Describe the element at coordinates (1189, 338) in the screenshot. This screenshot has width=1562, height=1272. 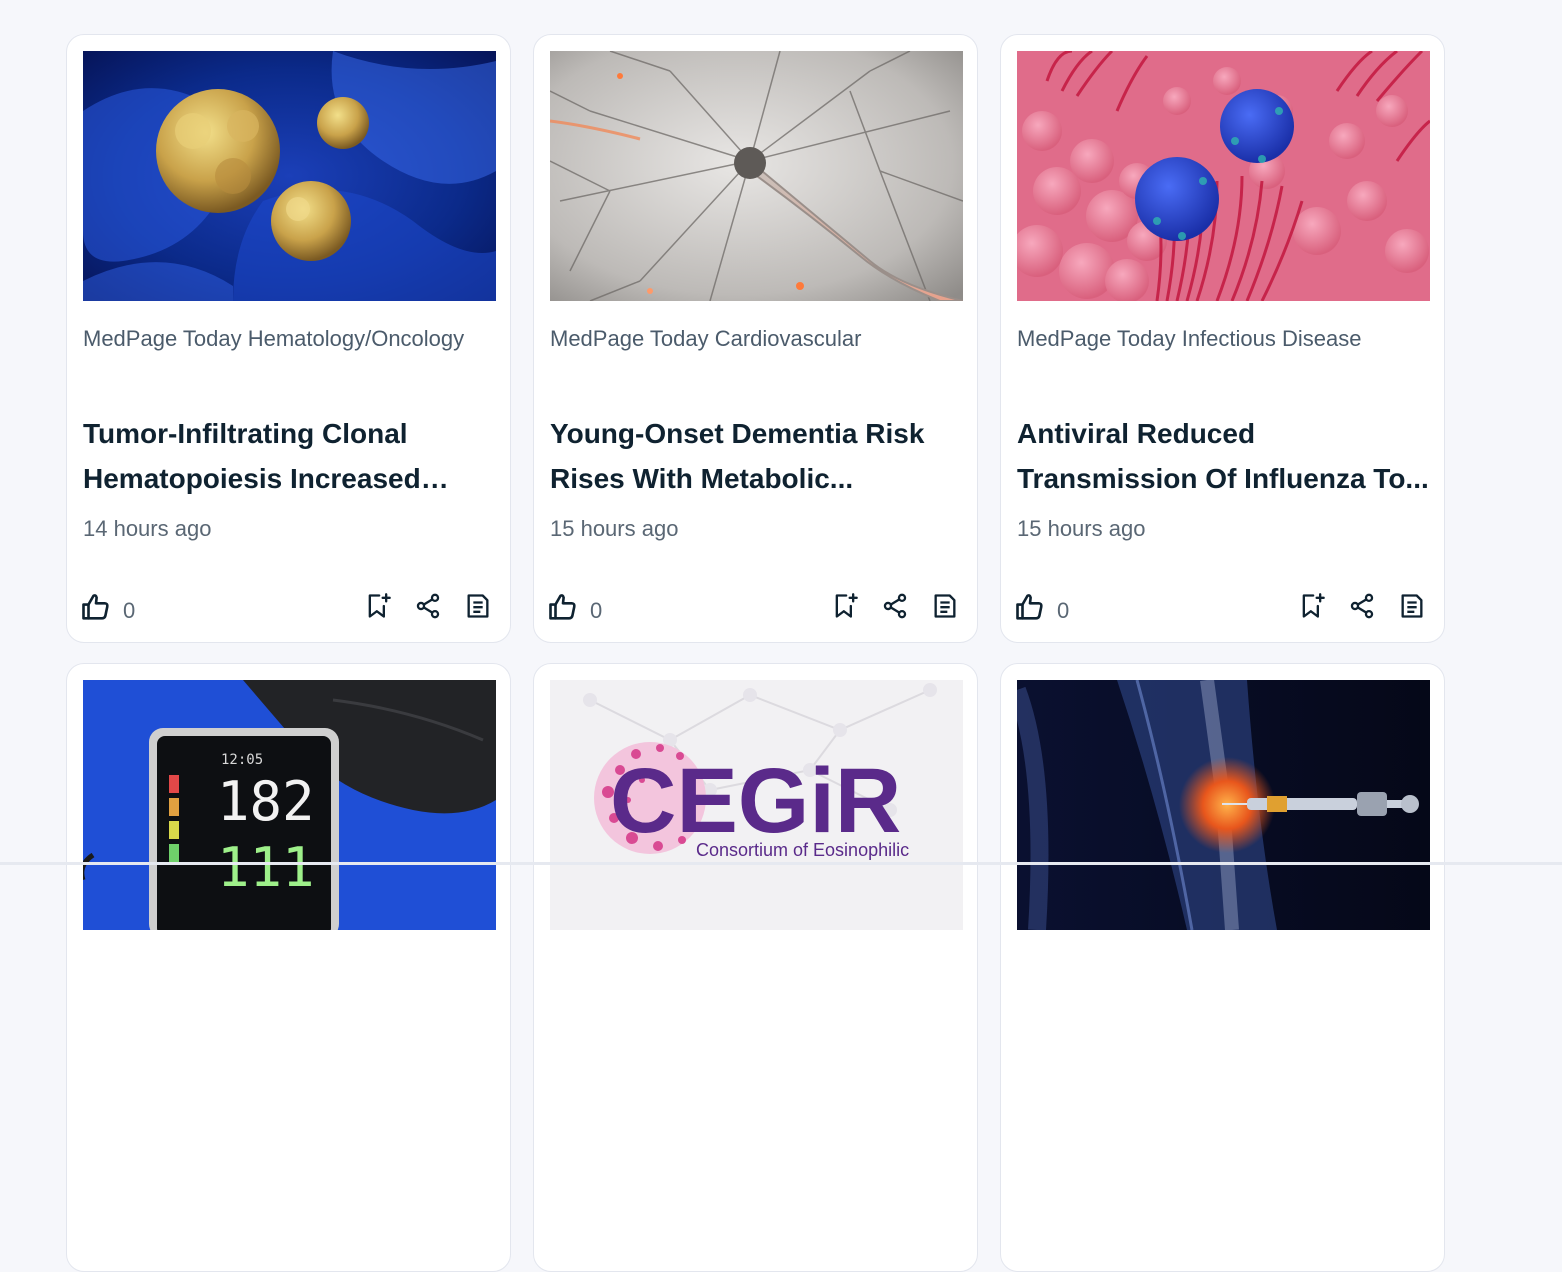
I see `source-label: MedPage Today Infectious Disease` at that location.